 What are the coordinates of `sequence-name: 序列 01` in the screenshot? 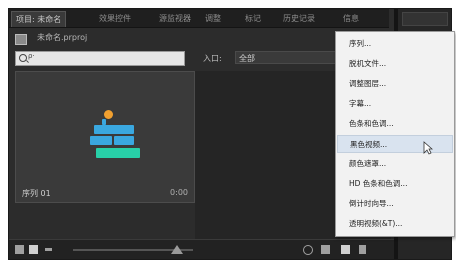 It's located at (36, 193).